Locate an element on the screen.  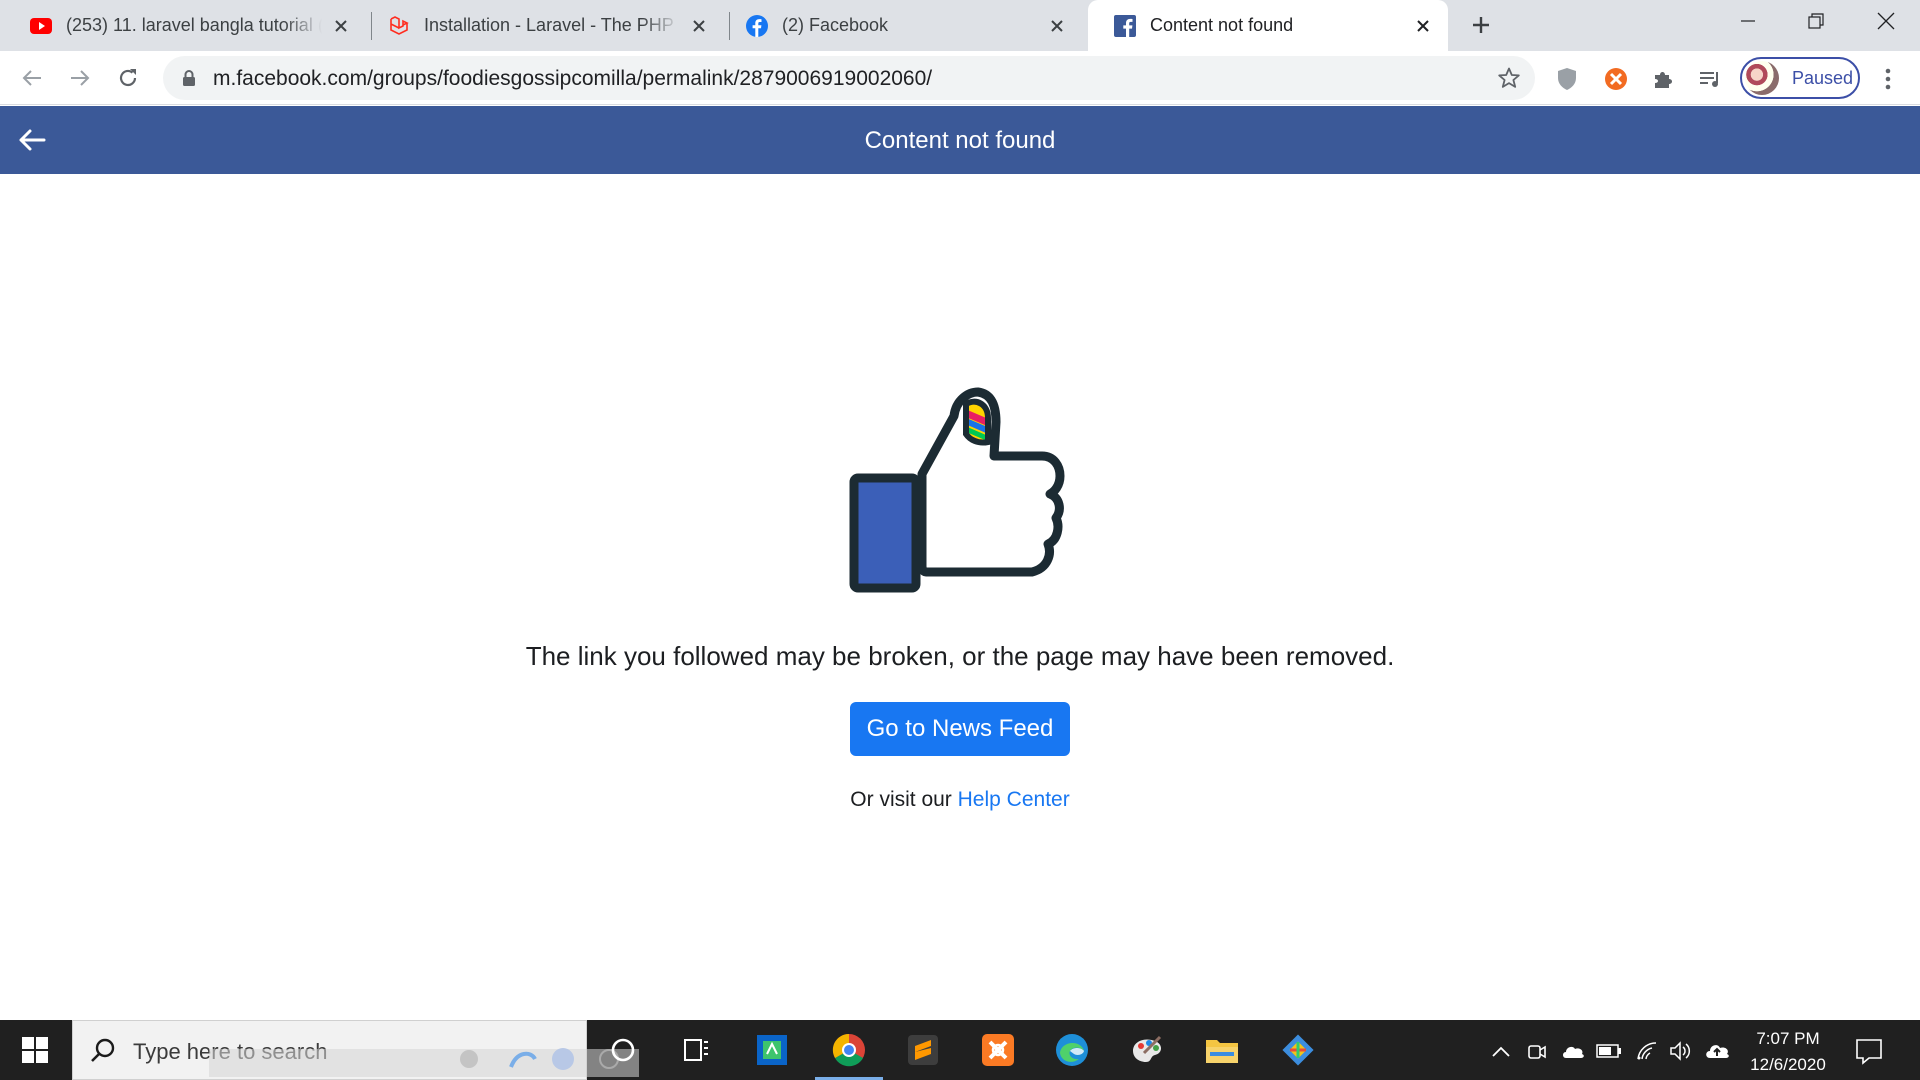
tab-facebook: (2) Facebook is located at coordinates (901, 25).